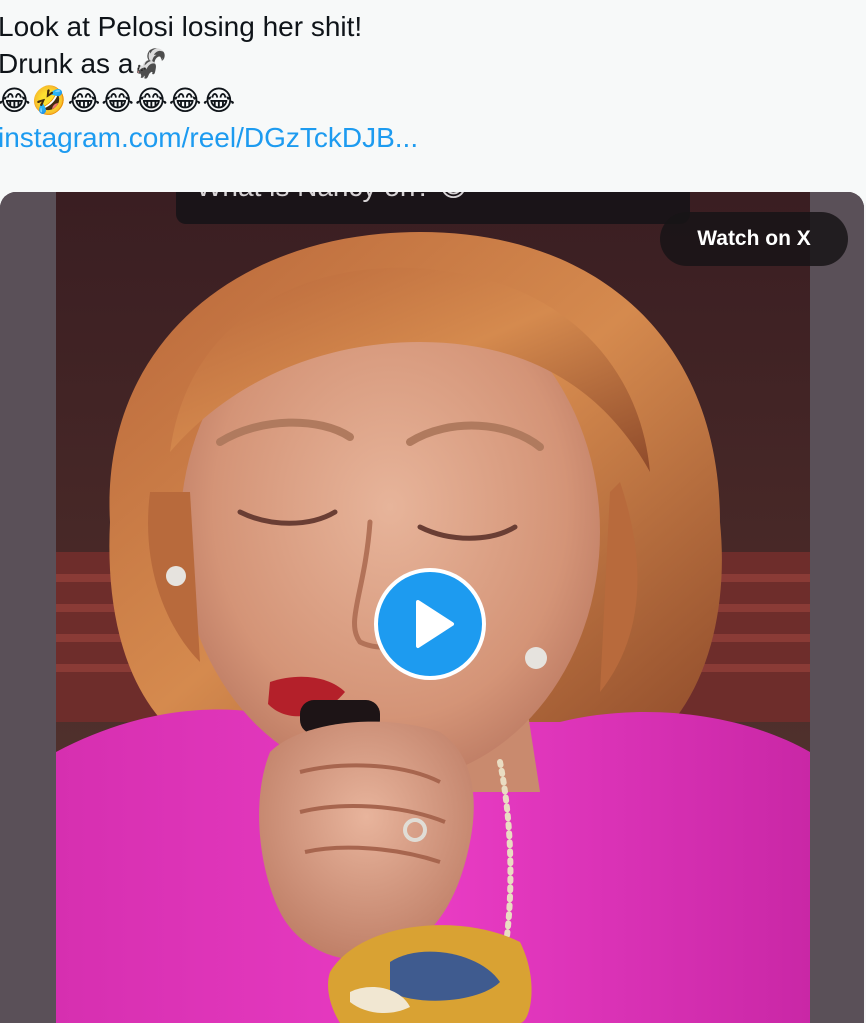 This screenshot has width=866, height=1023. What do you see at coordinates (118, 100) in the screenshot?
I see `tweet-emoji-row: 😂🤣😂😂😂😂😂` at bounding box center [118, 100].